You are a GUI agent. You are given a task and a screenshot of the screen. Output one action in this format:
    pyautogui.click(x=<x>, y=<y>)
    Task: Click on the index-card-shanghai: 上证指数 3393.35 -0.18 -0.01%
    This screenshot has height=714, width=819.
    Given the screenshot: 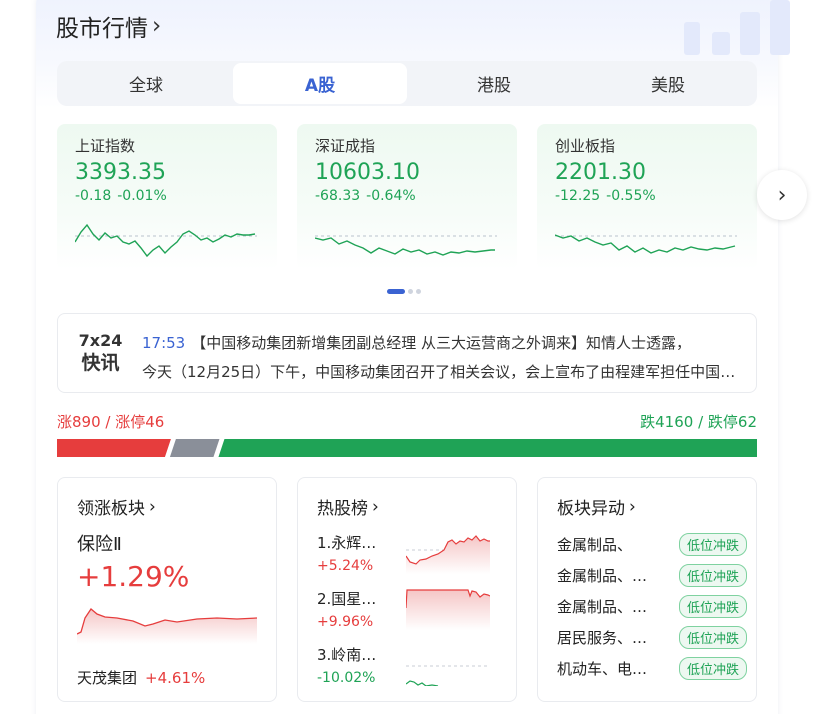 What is the action you would take?
    pyautogui.click(x=167, y=197)
    